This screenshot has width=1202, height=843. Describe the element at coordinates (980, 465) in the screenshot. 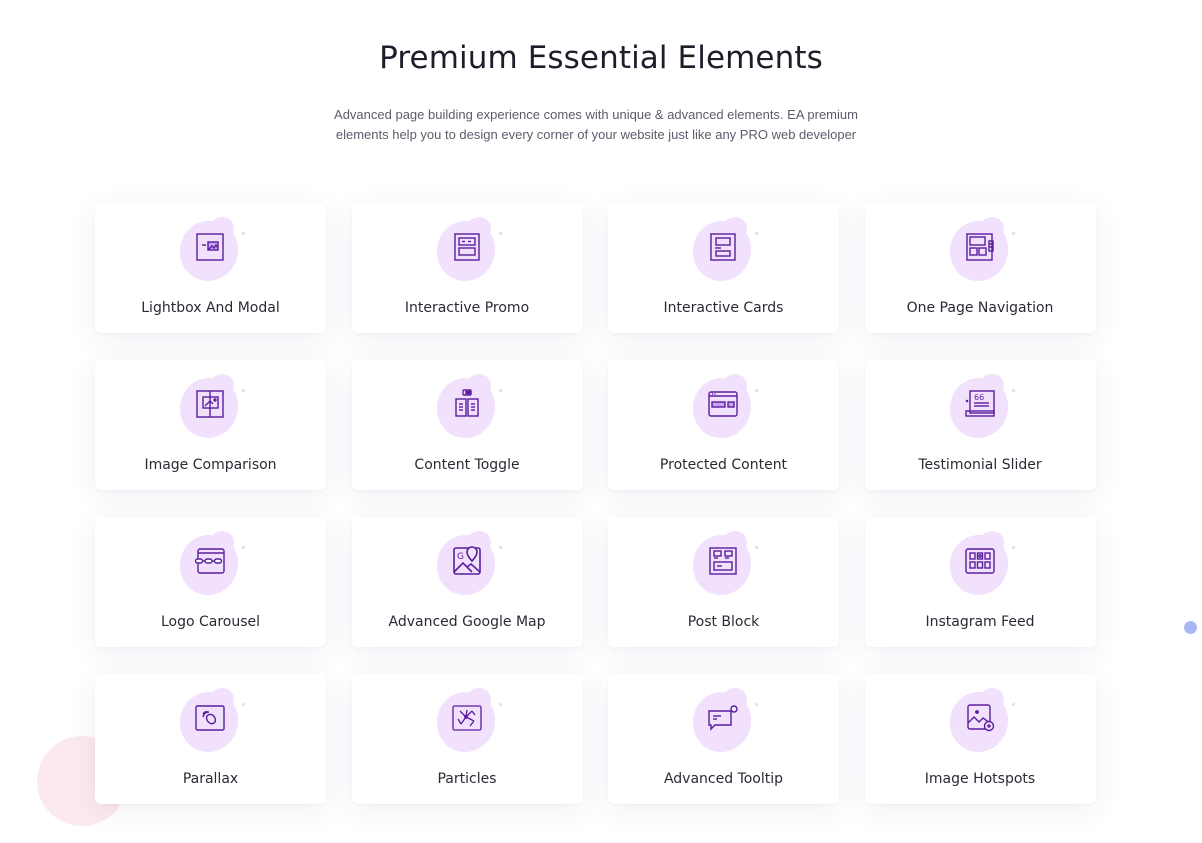

I see `element-card-label: Testimonial Slider` at that location.